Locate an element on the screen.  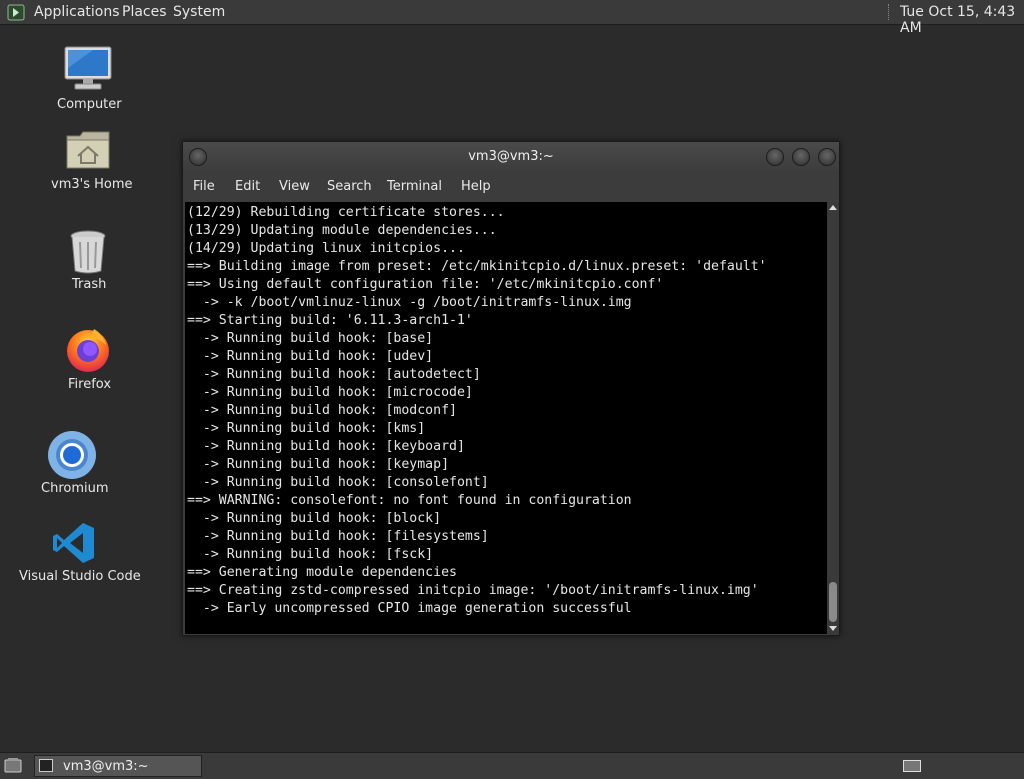
terminal-line: -> Running build hook: [keymap] is located at coordinates (318, 464).